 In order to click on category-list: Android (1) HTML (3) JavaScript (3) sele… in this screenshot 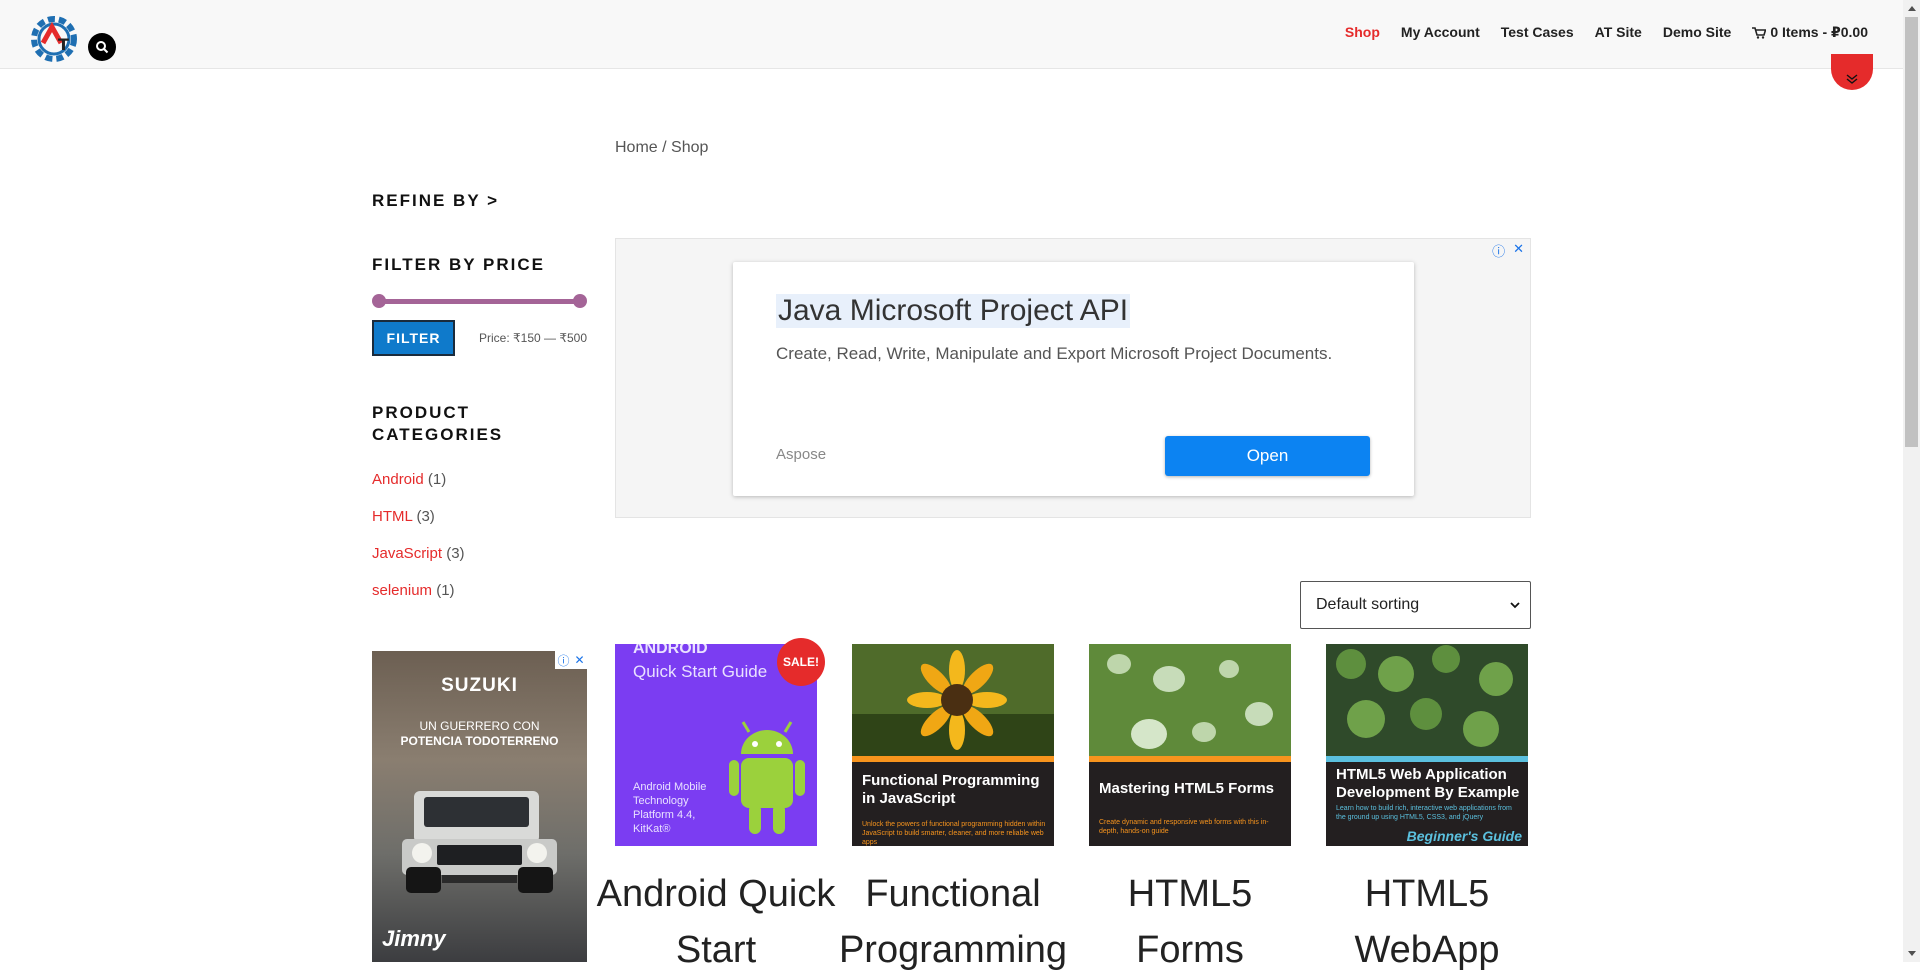, I will do `click(479, 535)`.